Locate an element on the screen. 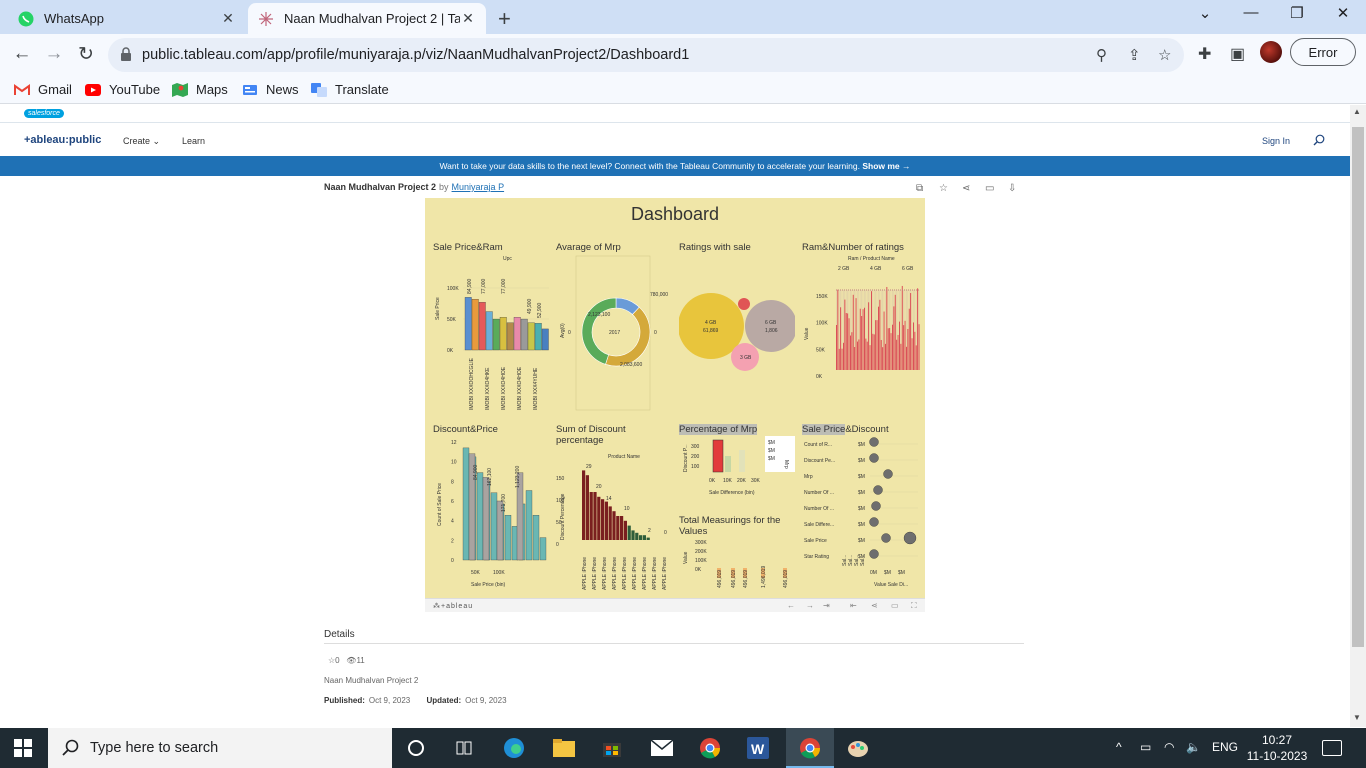 The width and height of the screenshot is (1366, 768). copy-icon: ⧉ is located at coordinates (919, 188).